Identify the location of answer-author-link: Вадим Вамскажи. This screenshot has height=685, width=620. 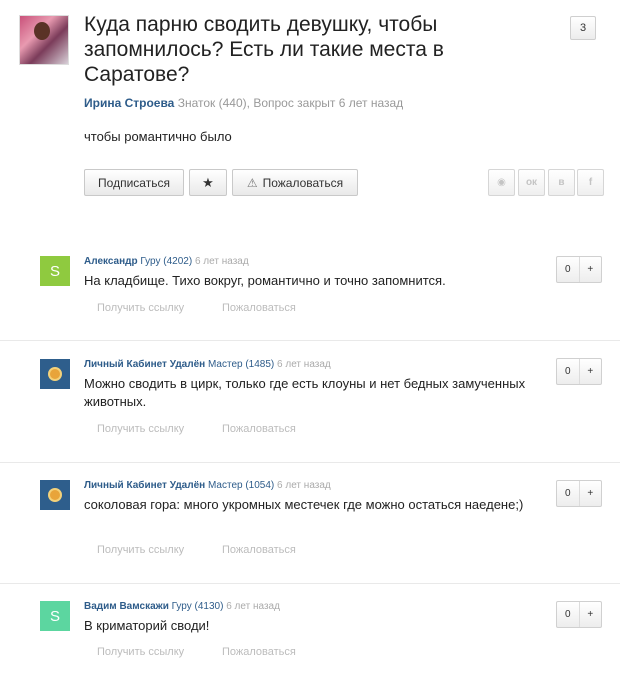
(126, 606).